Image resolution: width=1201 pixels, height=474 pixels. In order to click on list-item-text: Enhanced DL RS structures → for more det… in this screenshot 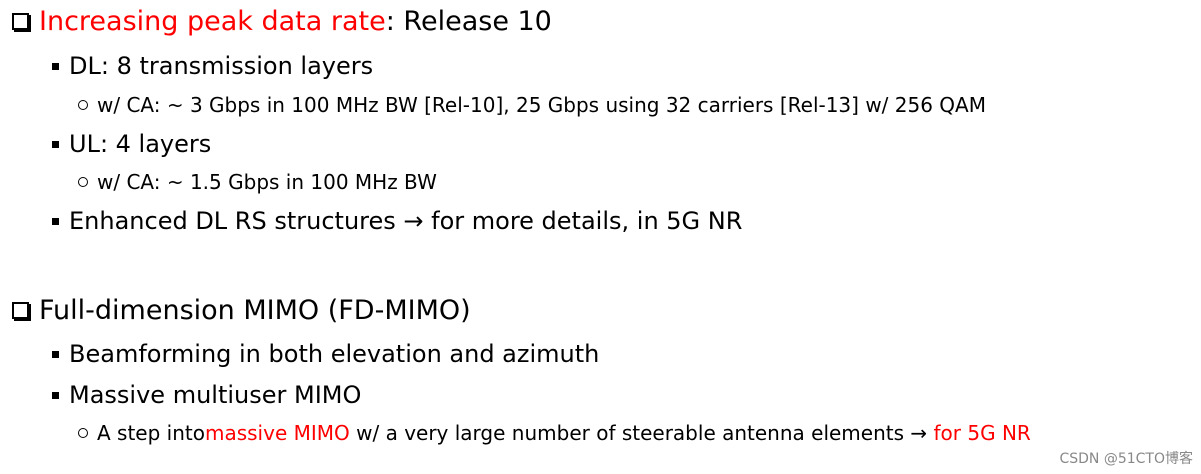, I will do `click(406, 221)`.